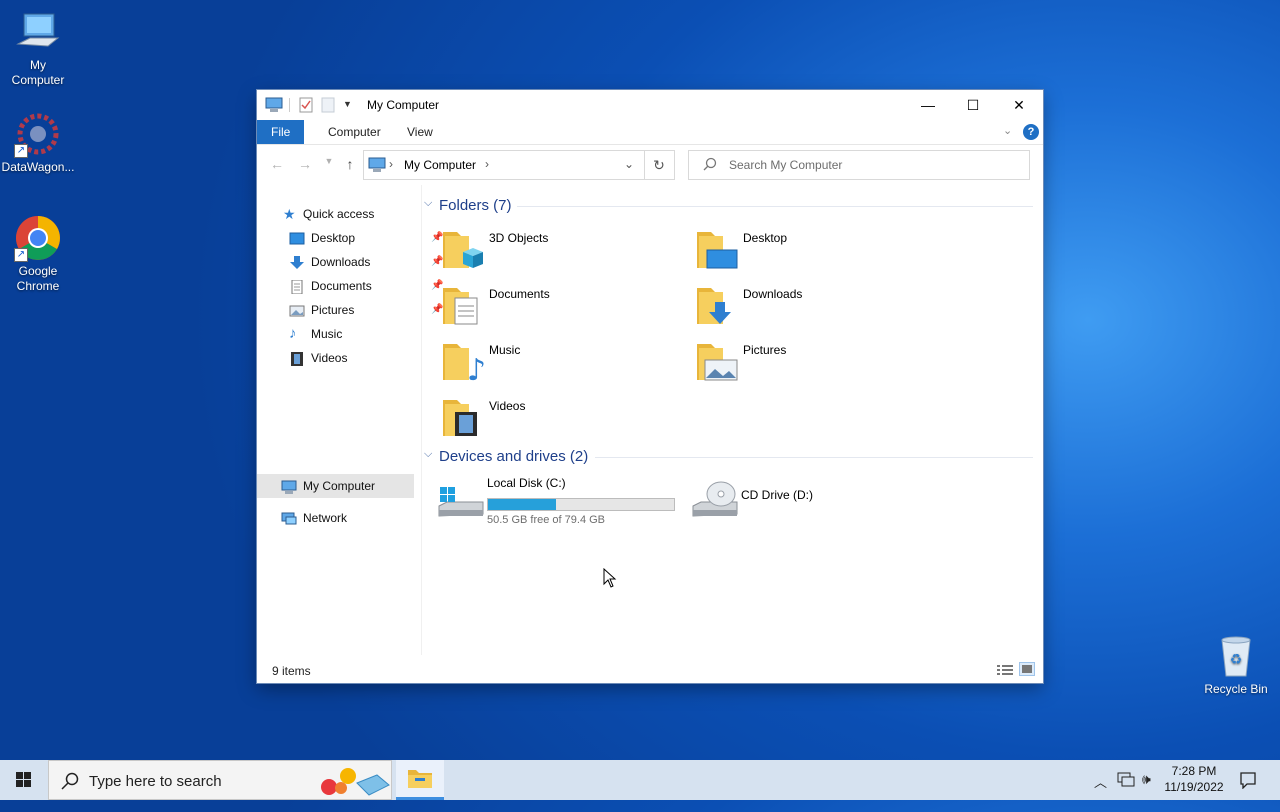  I want to click on folder-item: ♪ Music, so click(559, 364).